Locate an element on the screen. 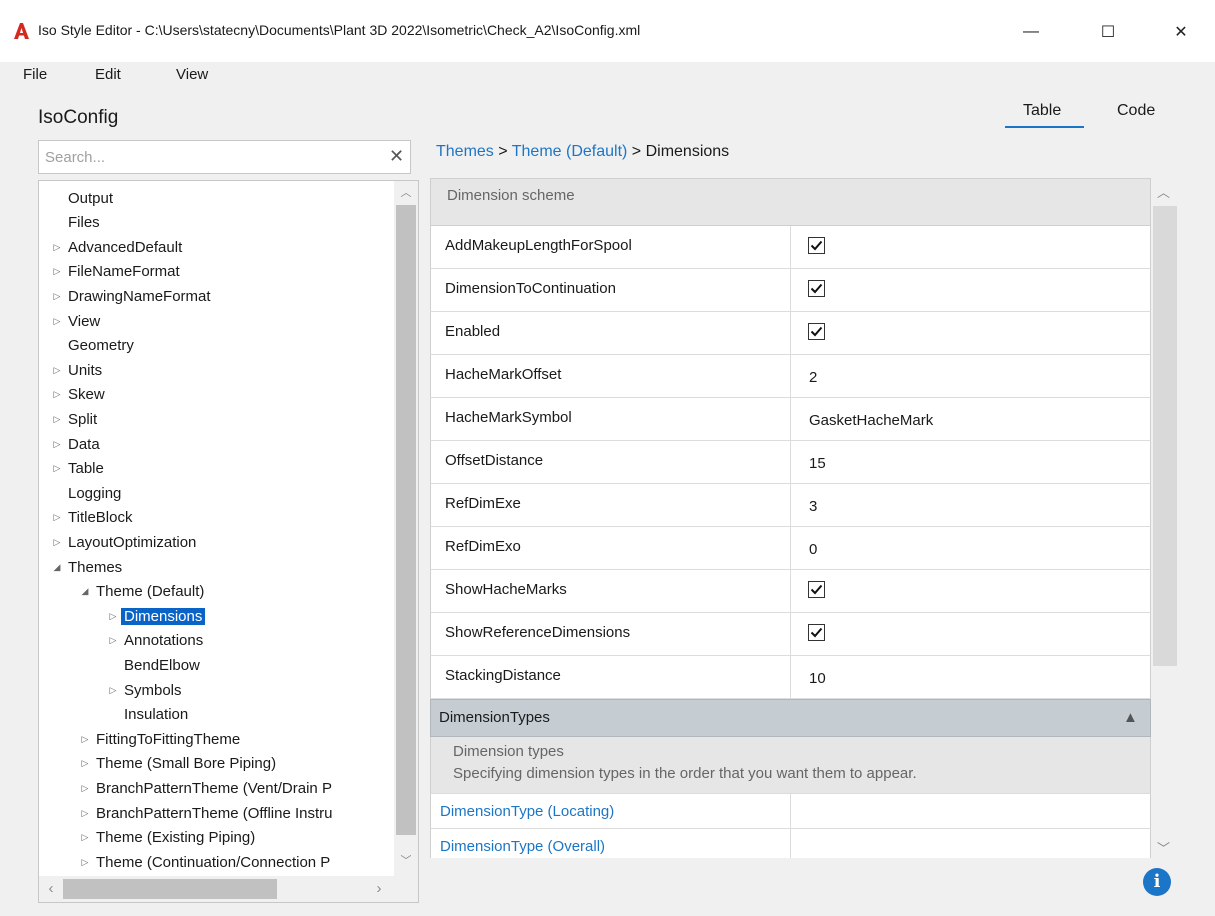 The image size is (1215, 916). menu-file: File is located at coordinates (35, 74).